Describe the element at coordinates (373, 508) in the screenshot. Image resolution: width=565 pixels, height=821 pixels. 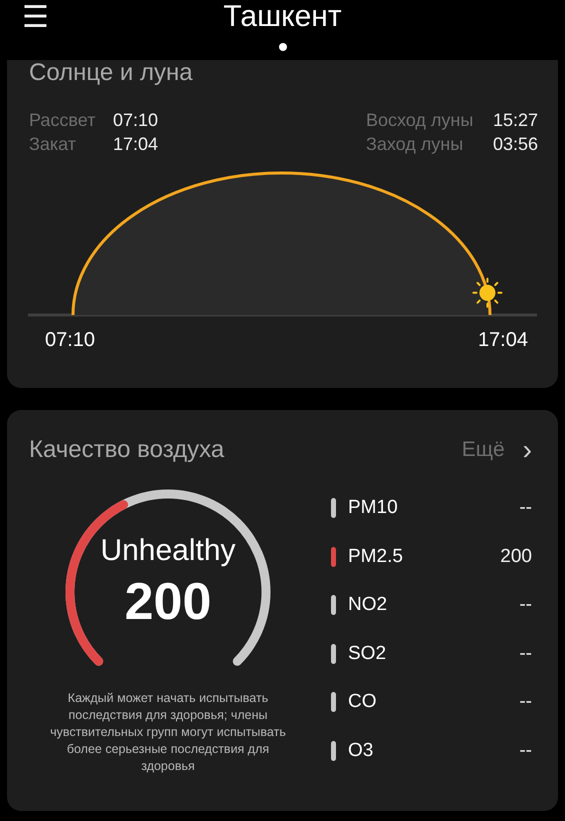
I see `pollutant-name: PM10` at that location.